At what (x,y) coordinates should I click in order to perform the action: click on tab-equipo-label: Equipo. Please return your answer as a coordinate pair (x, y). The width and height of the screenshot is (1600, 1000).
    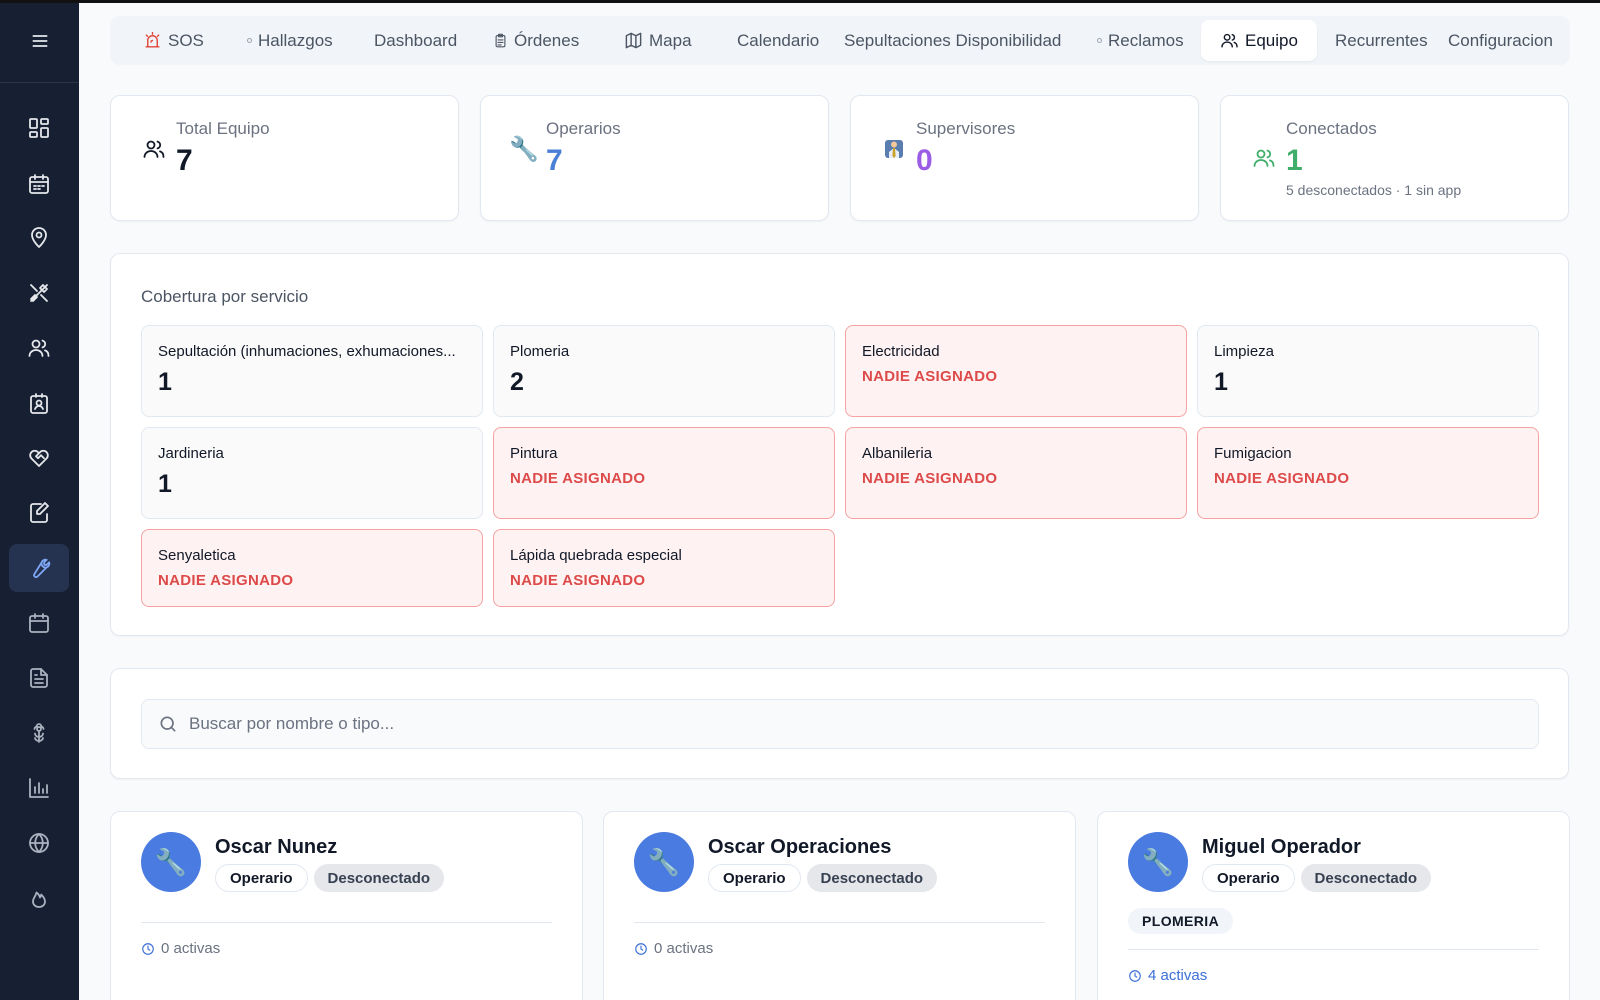
    Looking at the image, I should click on (1271, 40).